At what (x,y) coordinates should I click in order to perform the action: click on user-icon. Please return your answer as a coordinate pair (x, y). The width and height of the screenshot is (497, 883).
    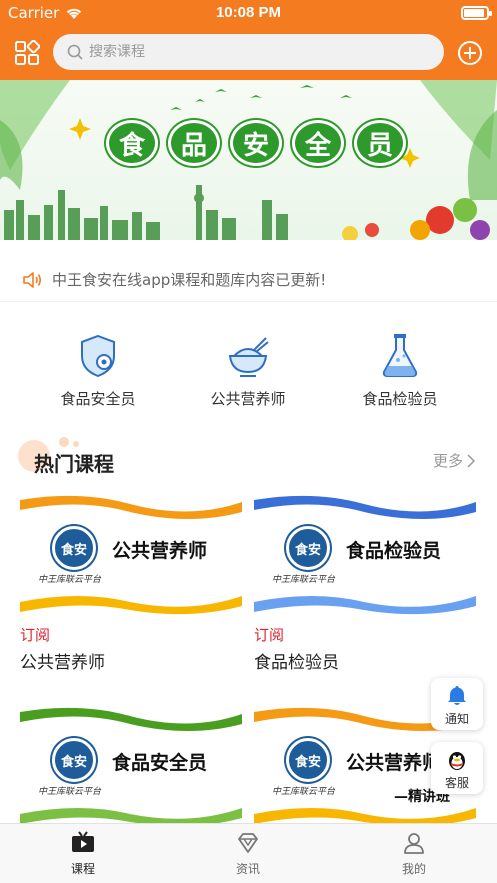
    Looking at the image, I should click on (414, 843).